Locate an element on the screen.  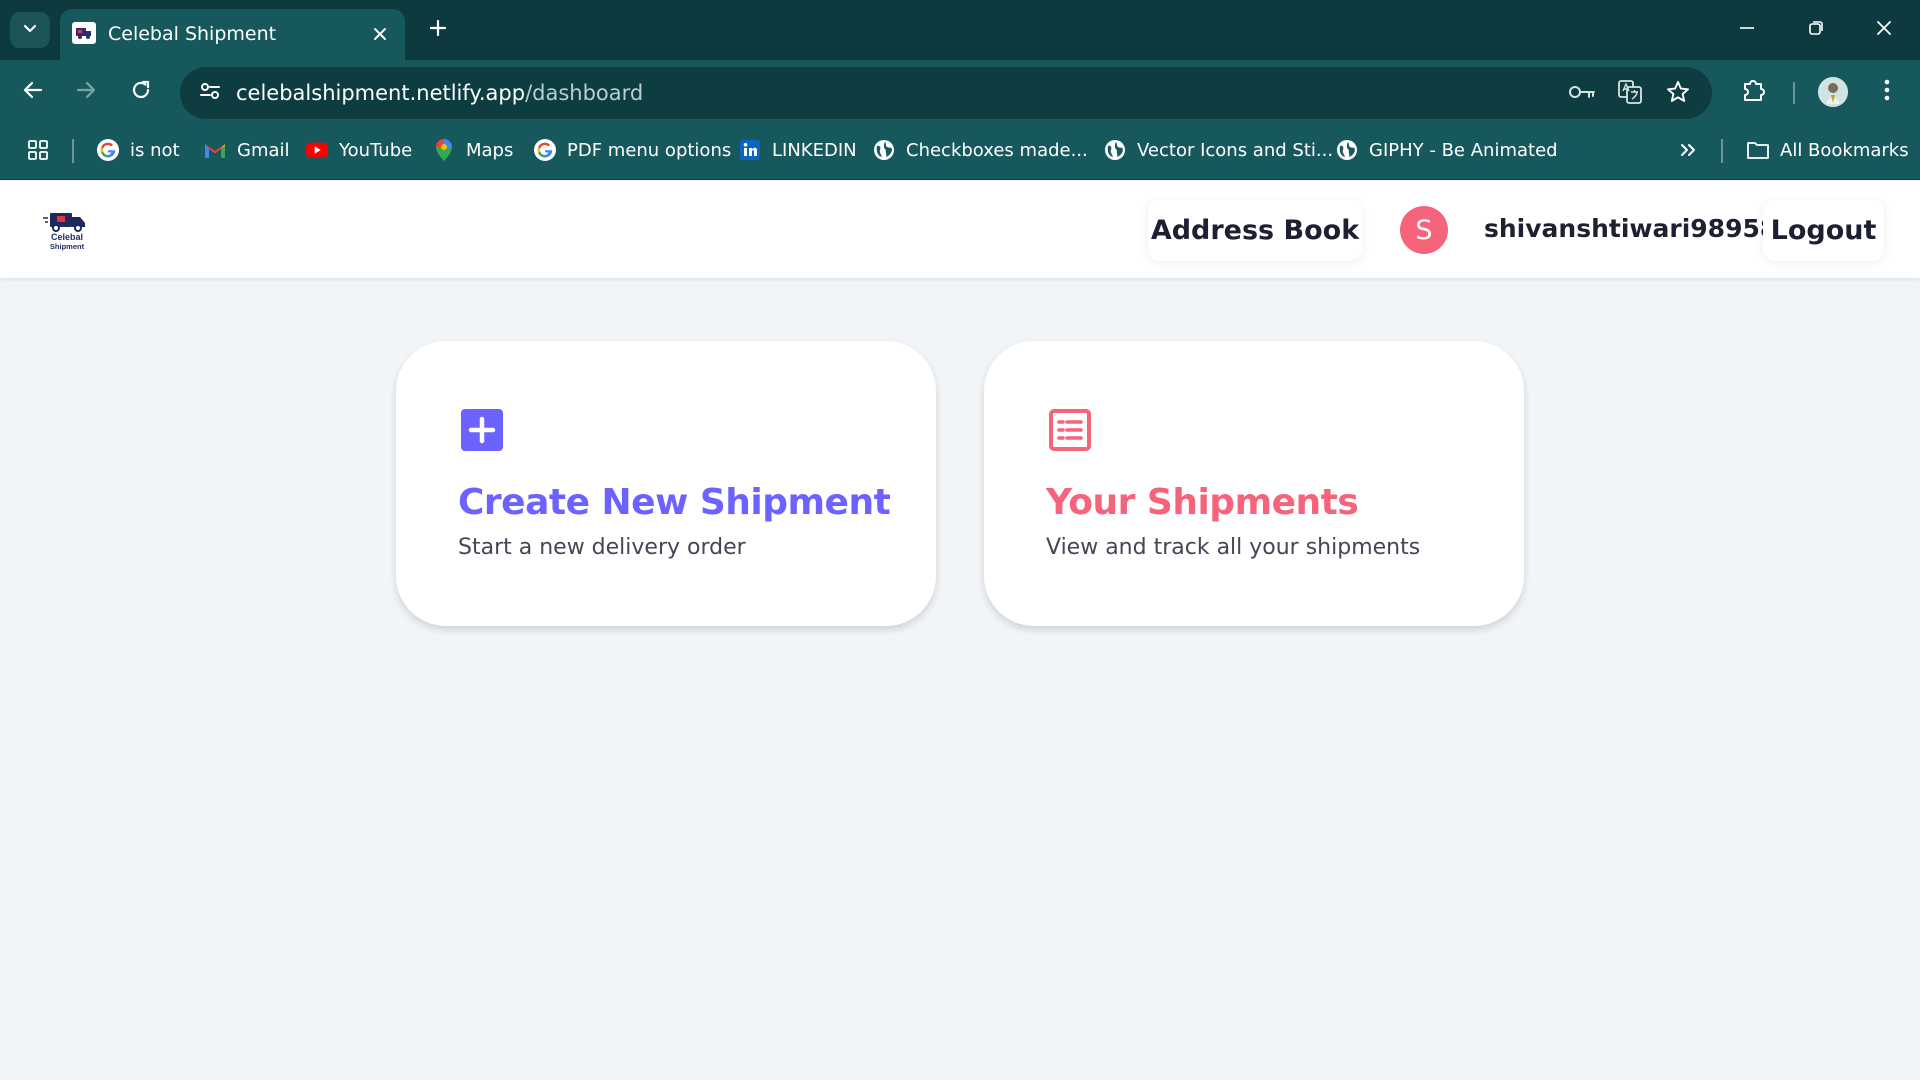
url-path: /dashboard is located at coordinates (584, 93).